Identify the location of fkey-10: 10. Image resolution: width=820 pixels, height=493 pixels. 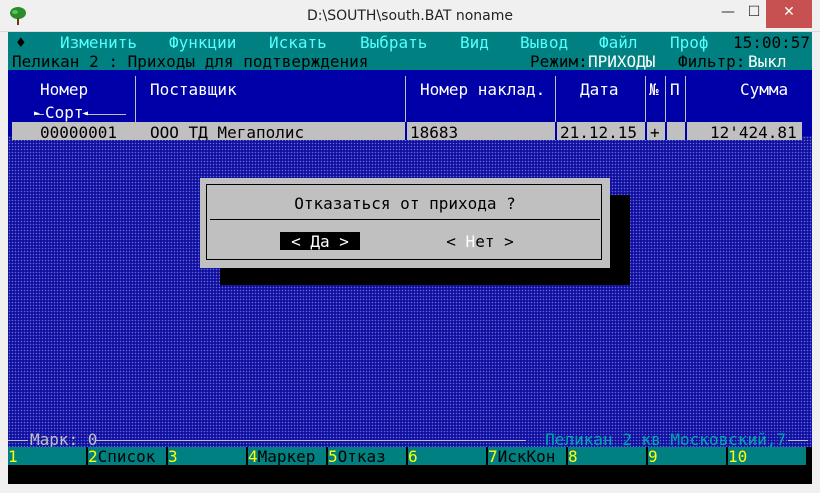
(767, 456).